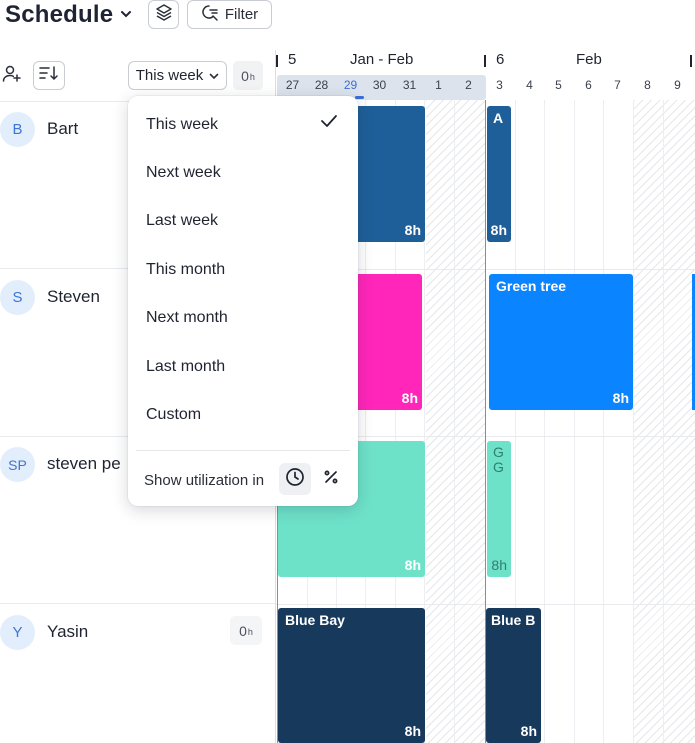 Image resolution: width=695 pixels, height=743 pixels. I want to click on sort-button, so click(49, 75).